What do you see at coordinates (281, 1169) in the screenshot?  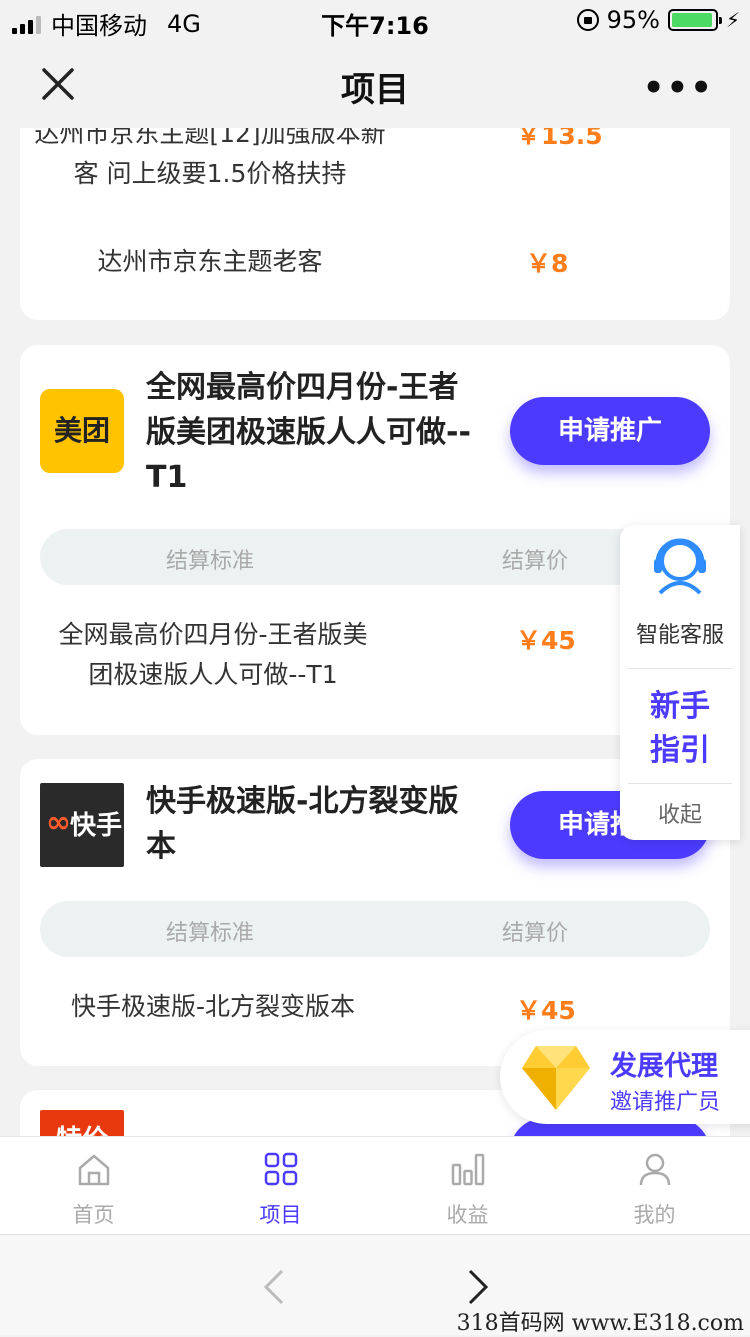 I see `grid-icon` at bounding box center [281, 1169].